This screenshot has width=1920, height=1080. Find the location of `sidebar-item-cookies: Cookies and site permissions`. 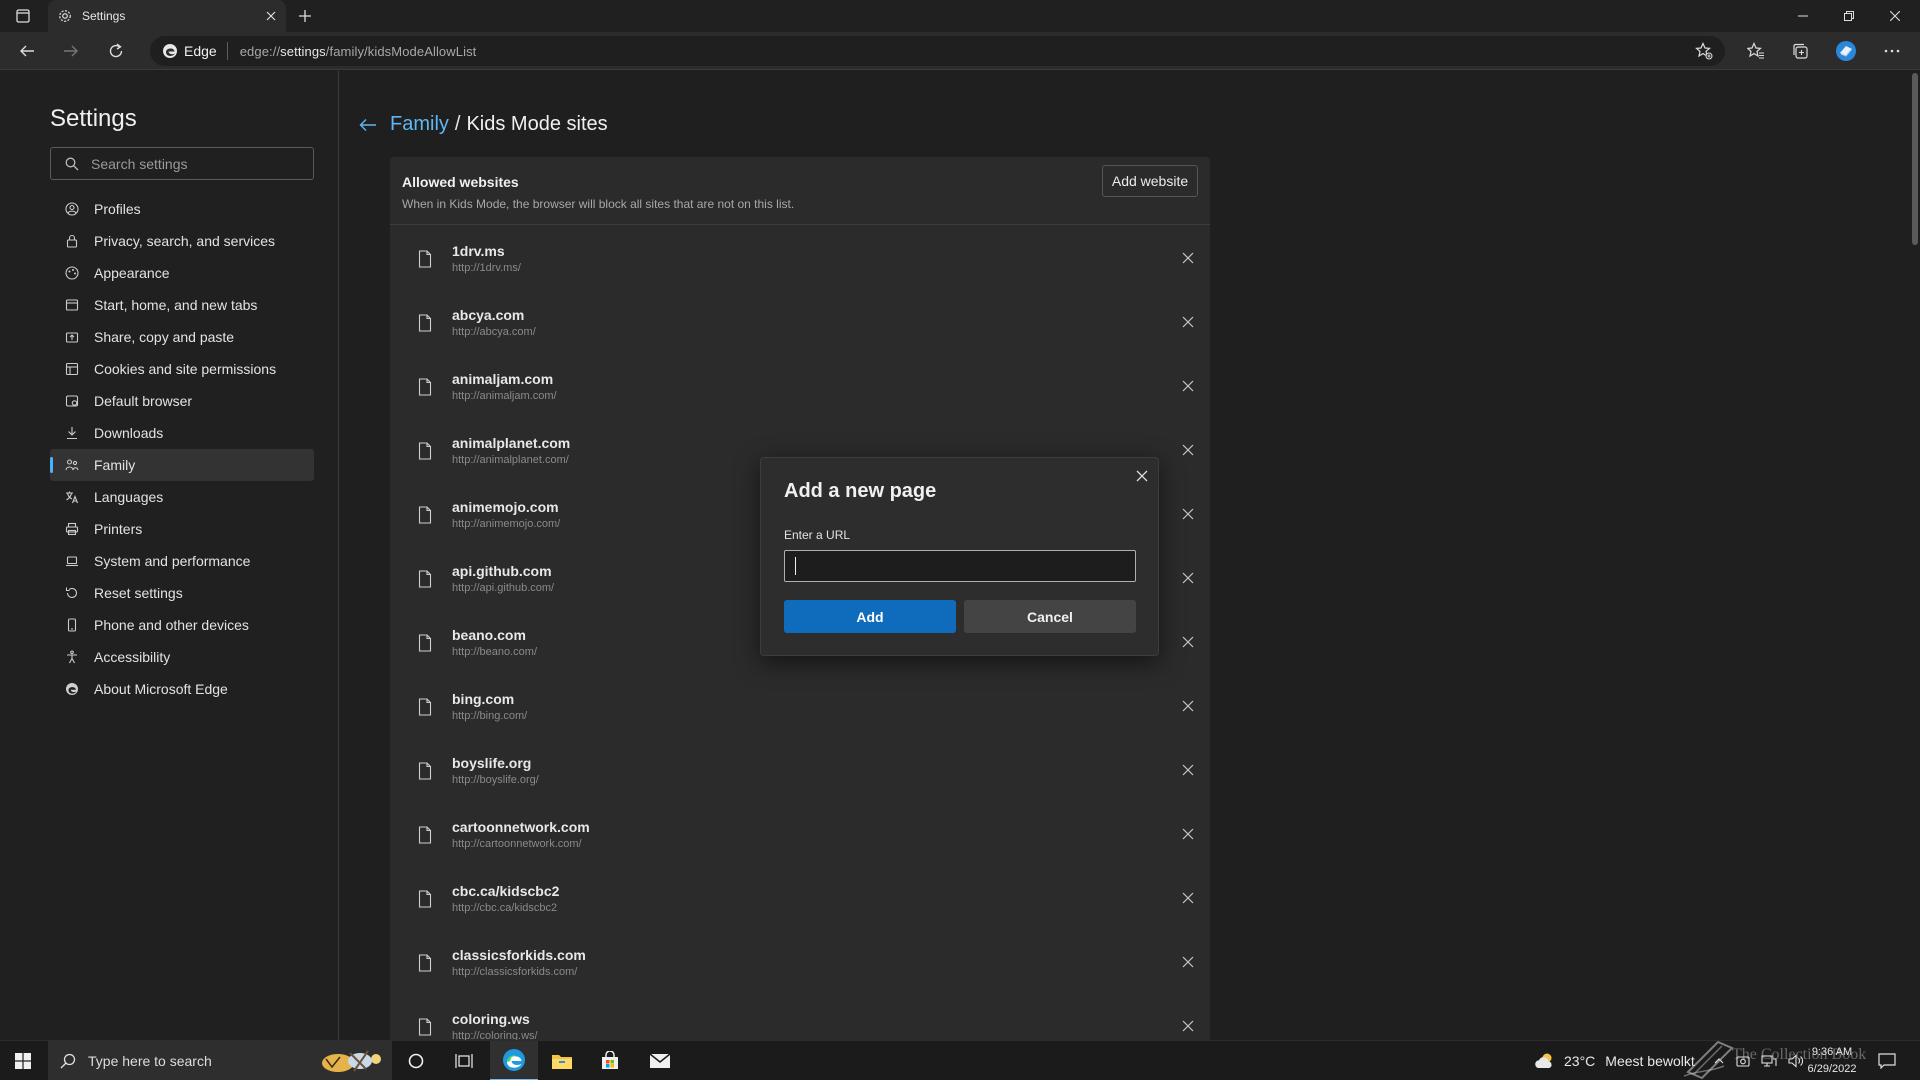

sidebar-item-cookies: Cookies and site permissions is located at coordinates (182, 369).